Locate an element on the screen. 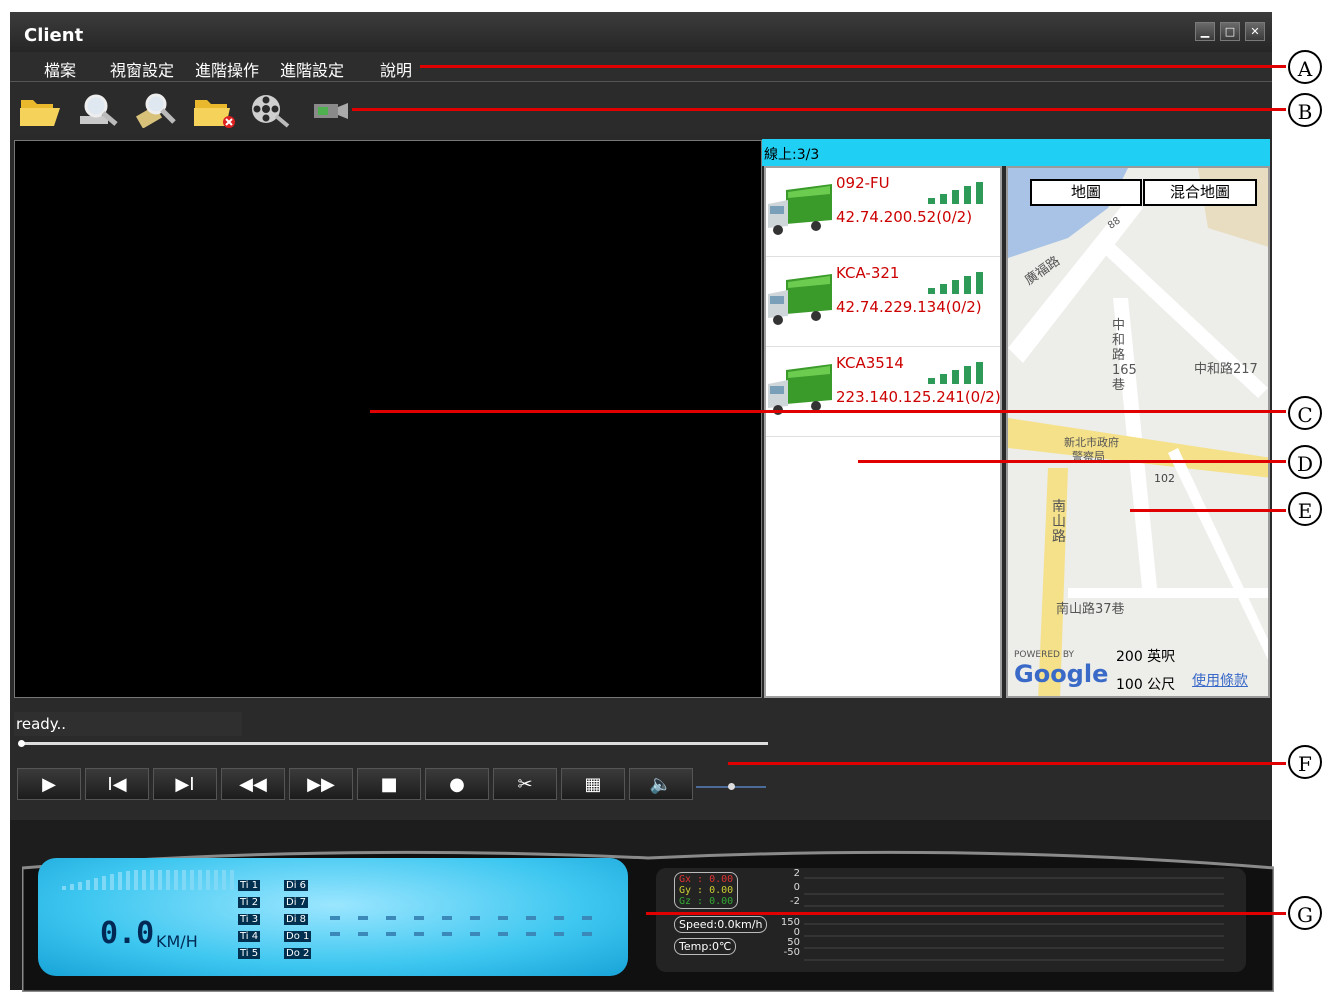  menu-advanced-operations: 進階操作 is located at coordinates (227, 69).